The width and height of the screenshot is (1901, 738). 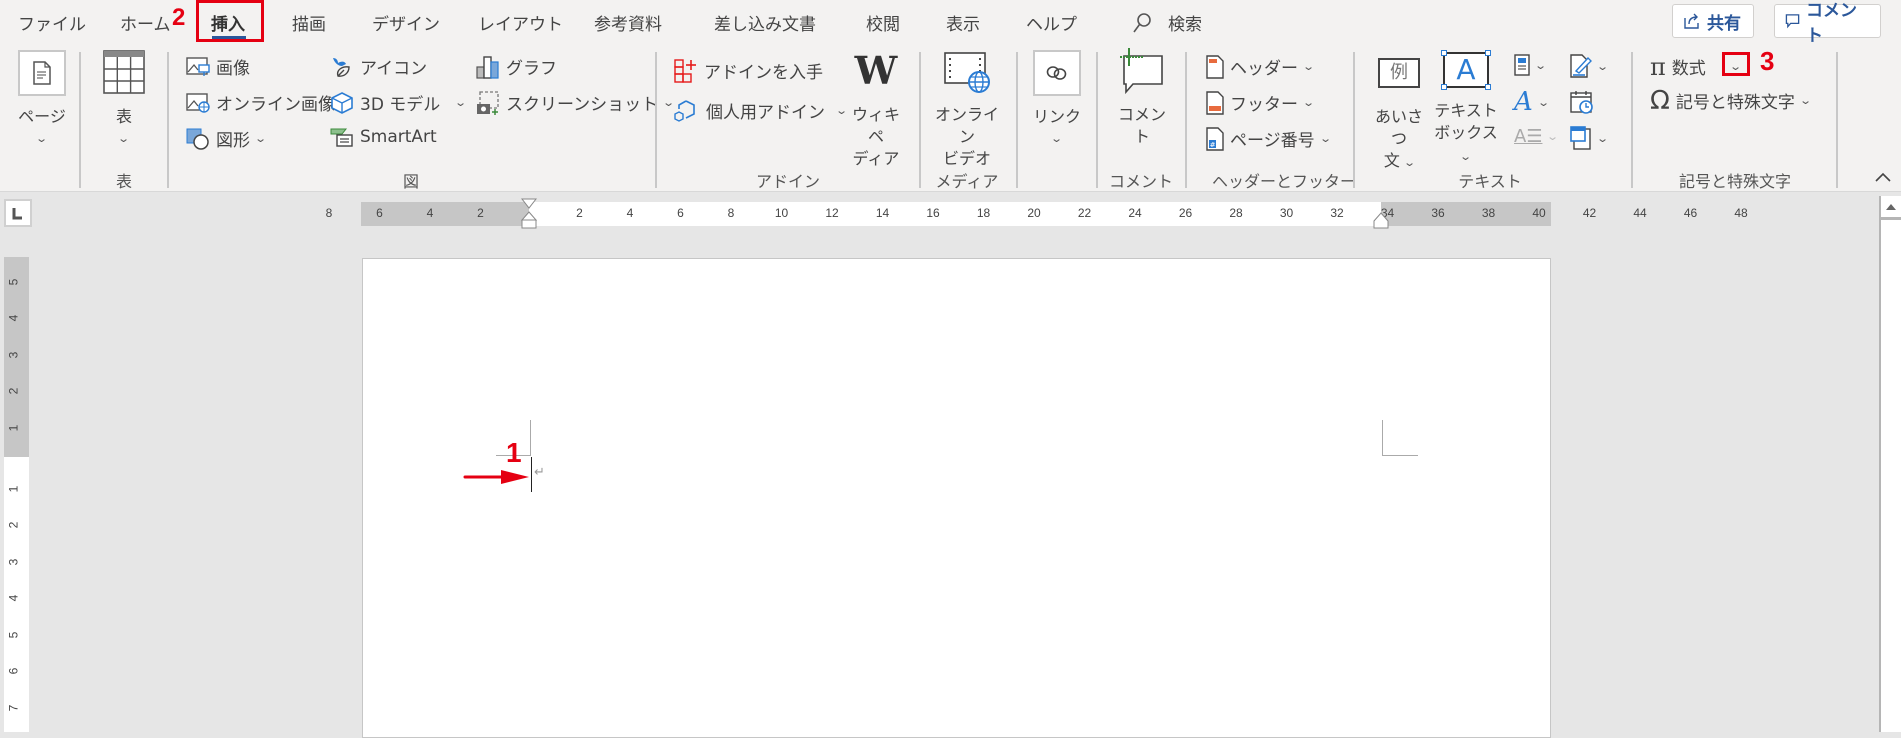 I want to click on indent-marker, so click(x=529, y=215).